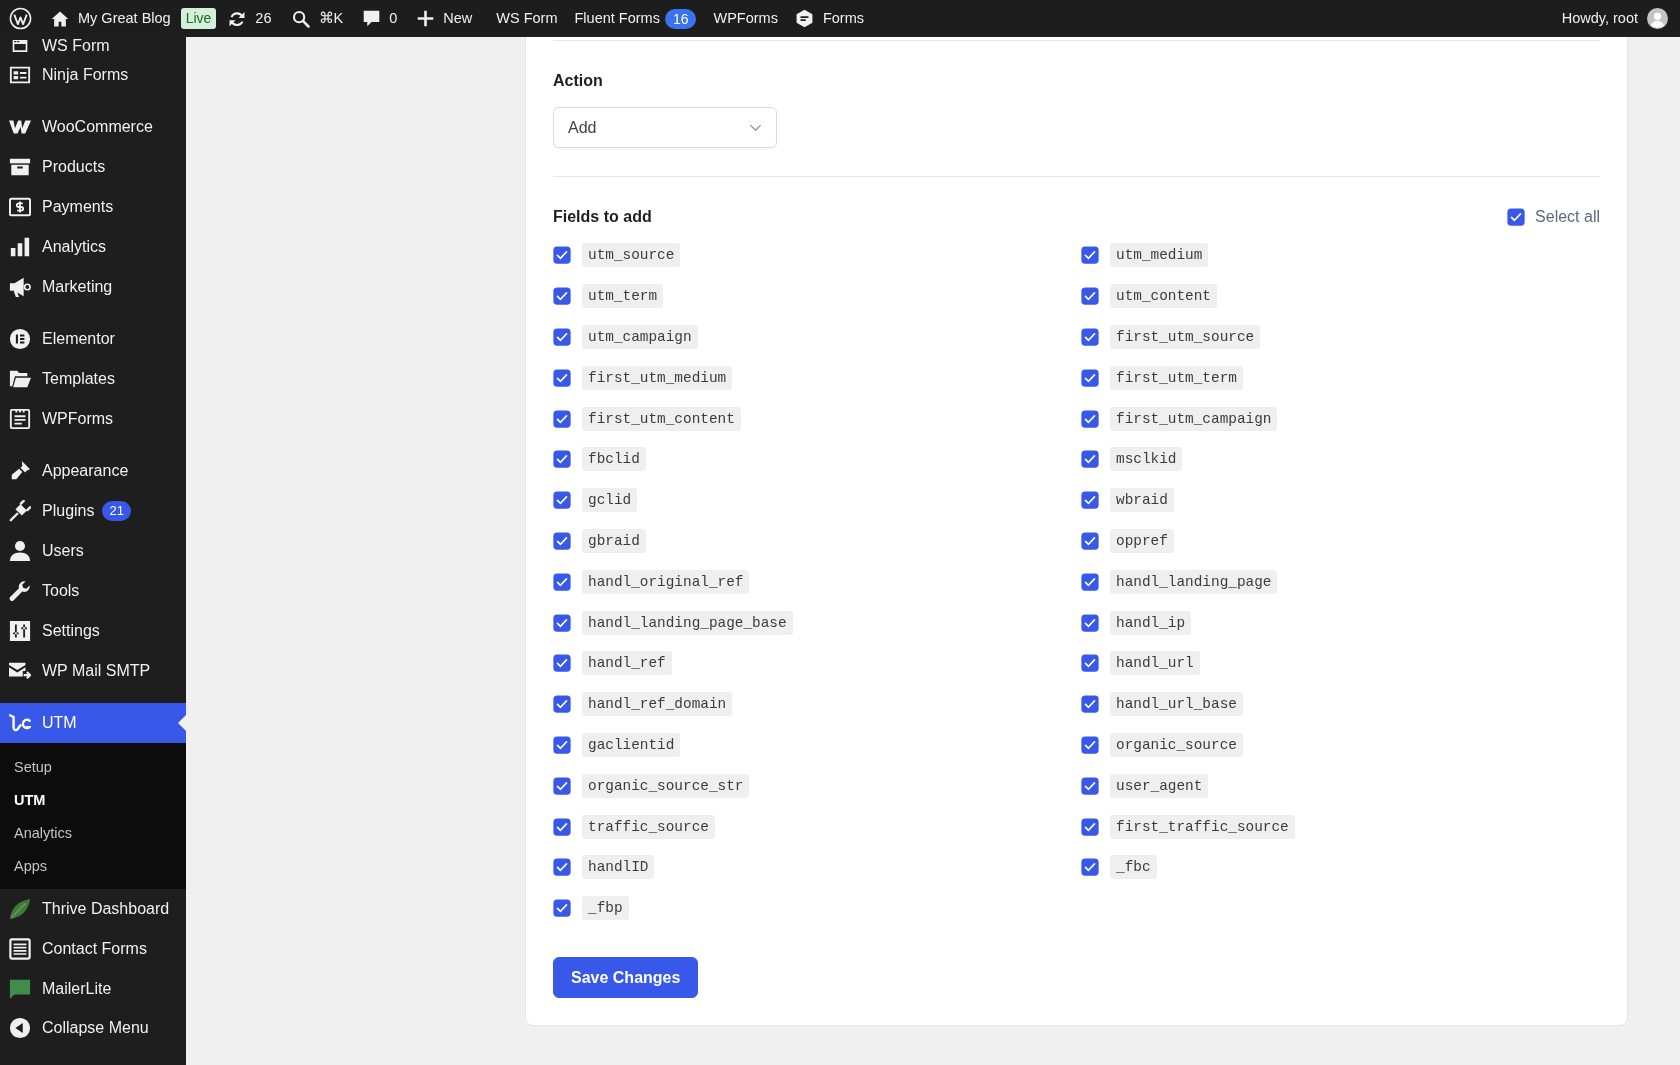 This screenshot has height=1065, width=1680. Describe the element at coordinates (93, 671) in the screenshot. I see `sidebar-item: WP Mail SMTP` at that location.